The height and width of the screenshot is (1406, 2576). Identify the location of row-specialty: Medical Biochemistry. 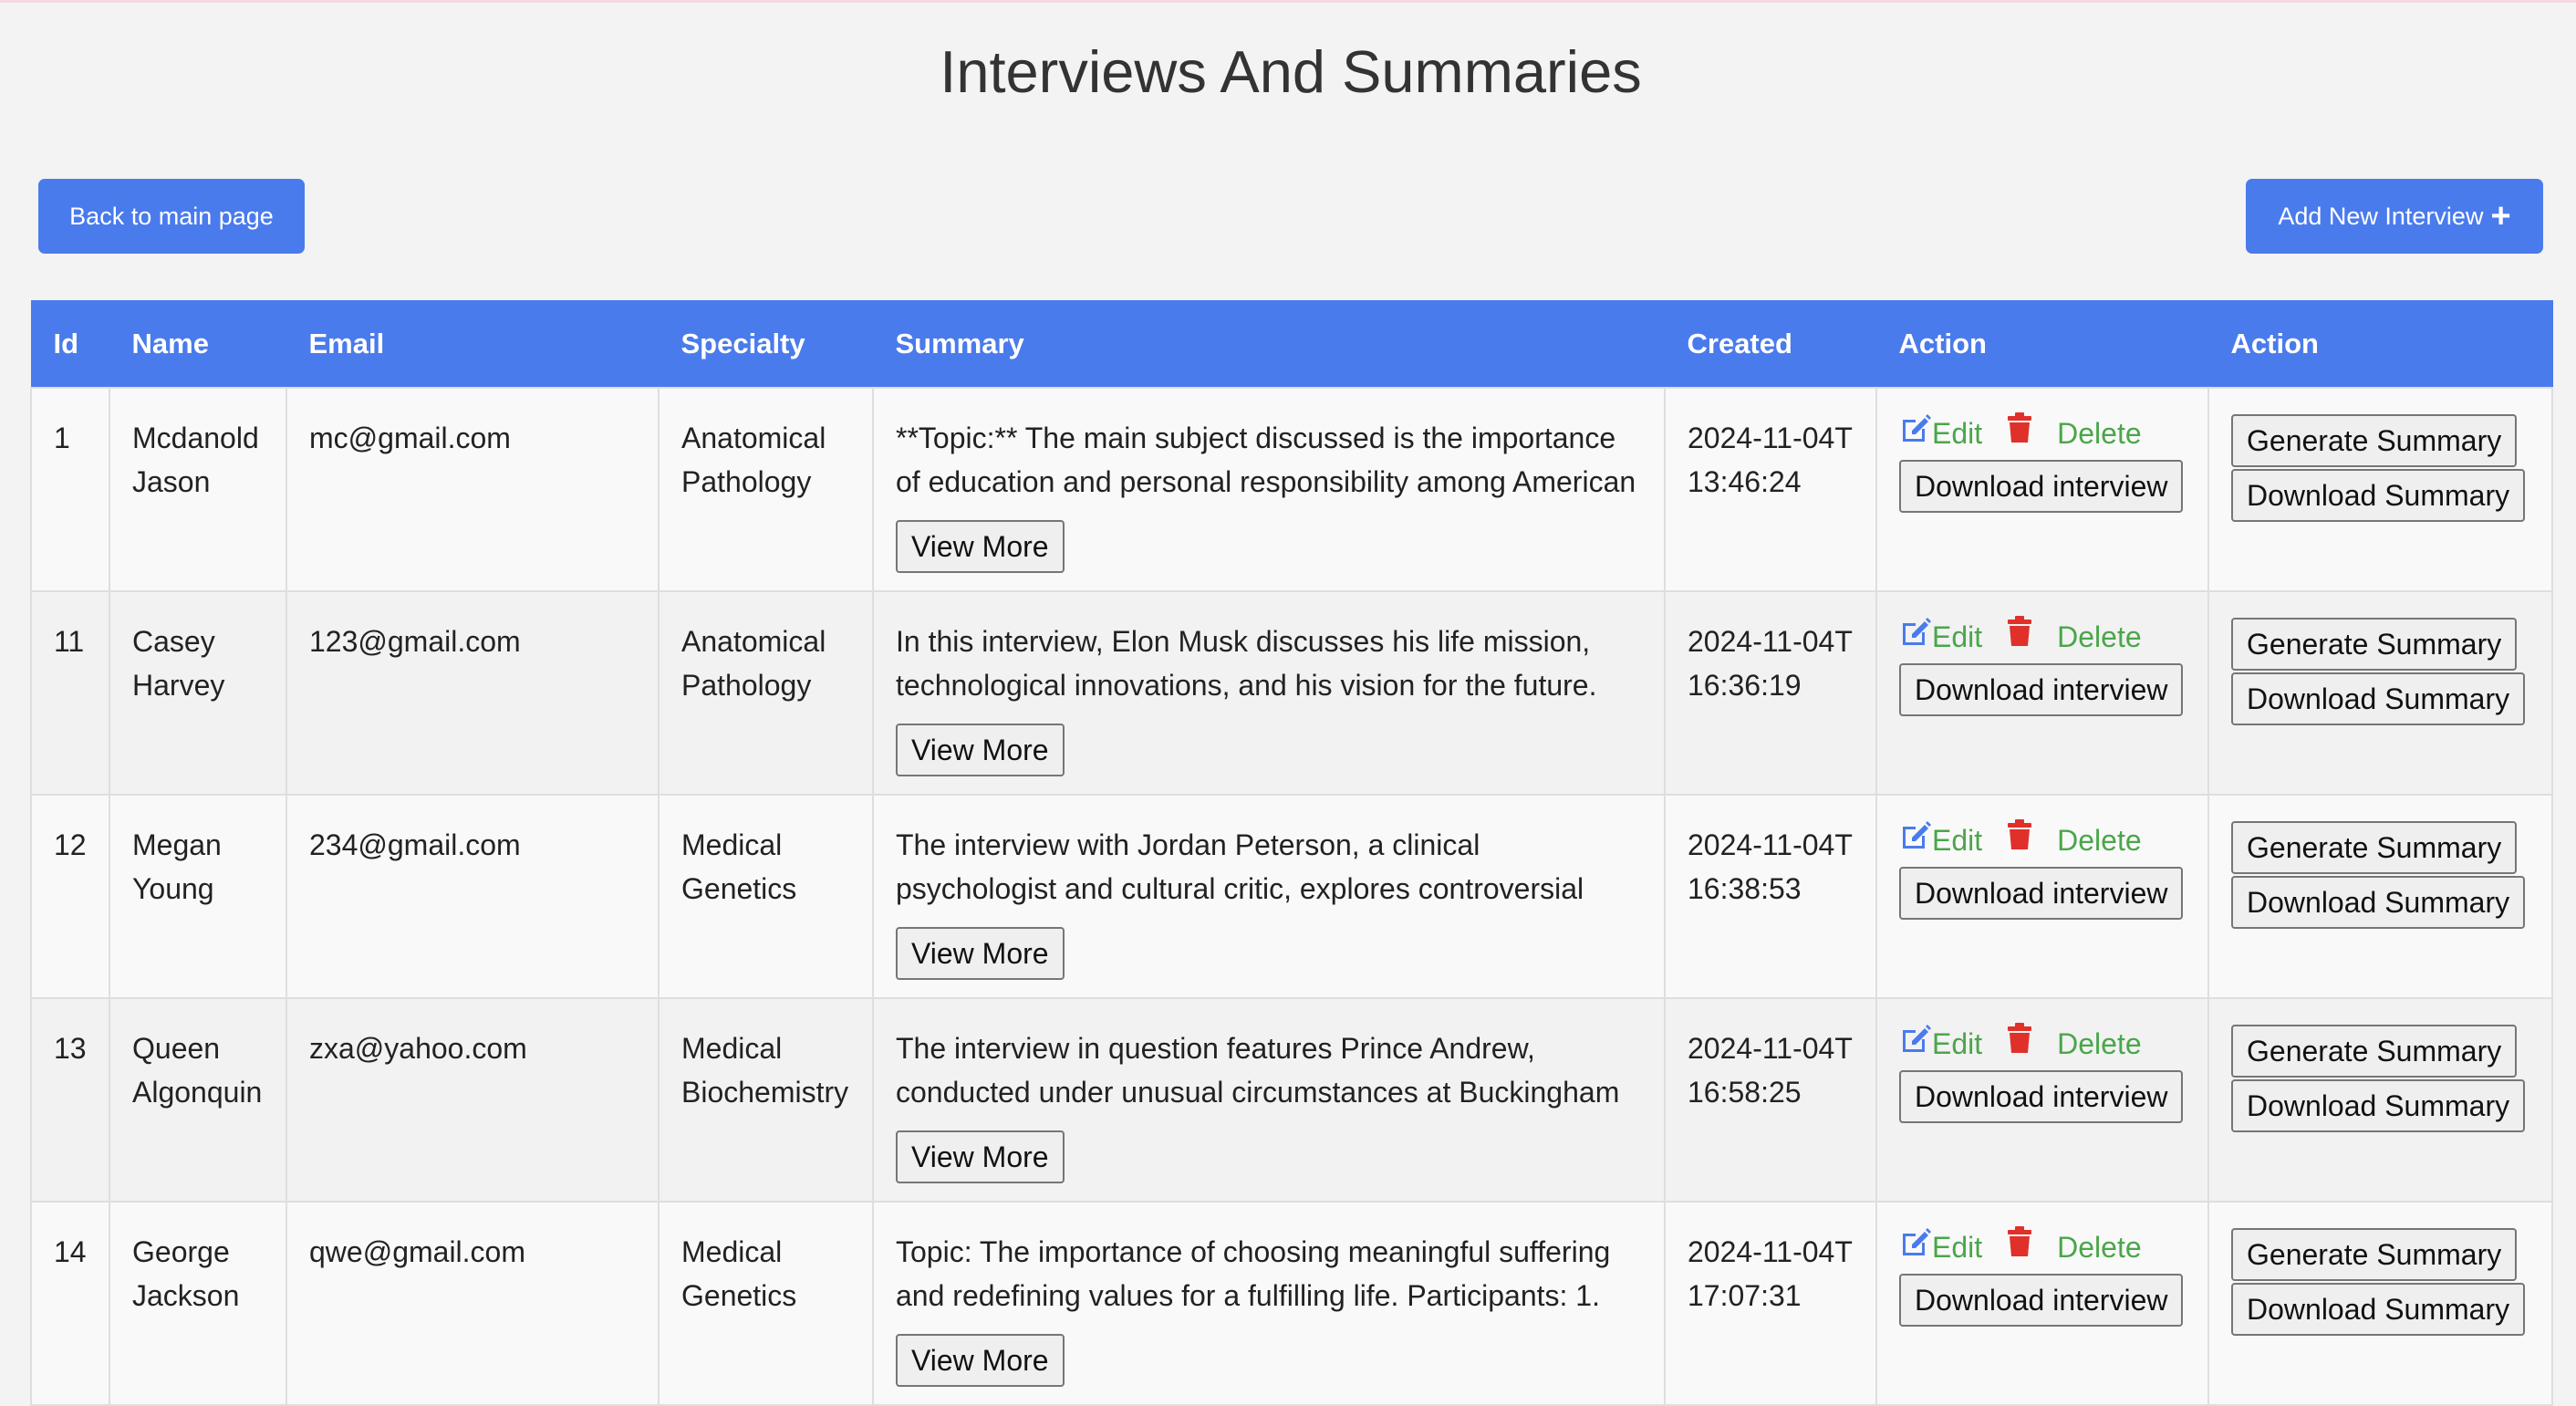
(765, 1071).